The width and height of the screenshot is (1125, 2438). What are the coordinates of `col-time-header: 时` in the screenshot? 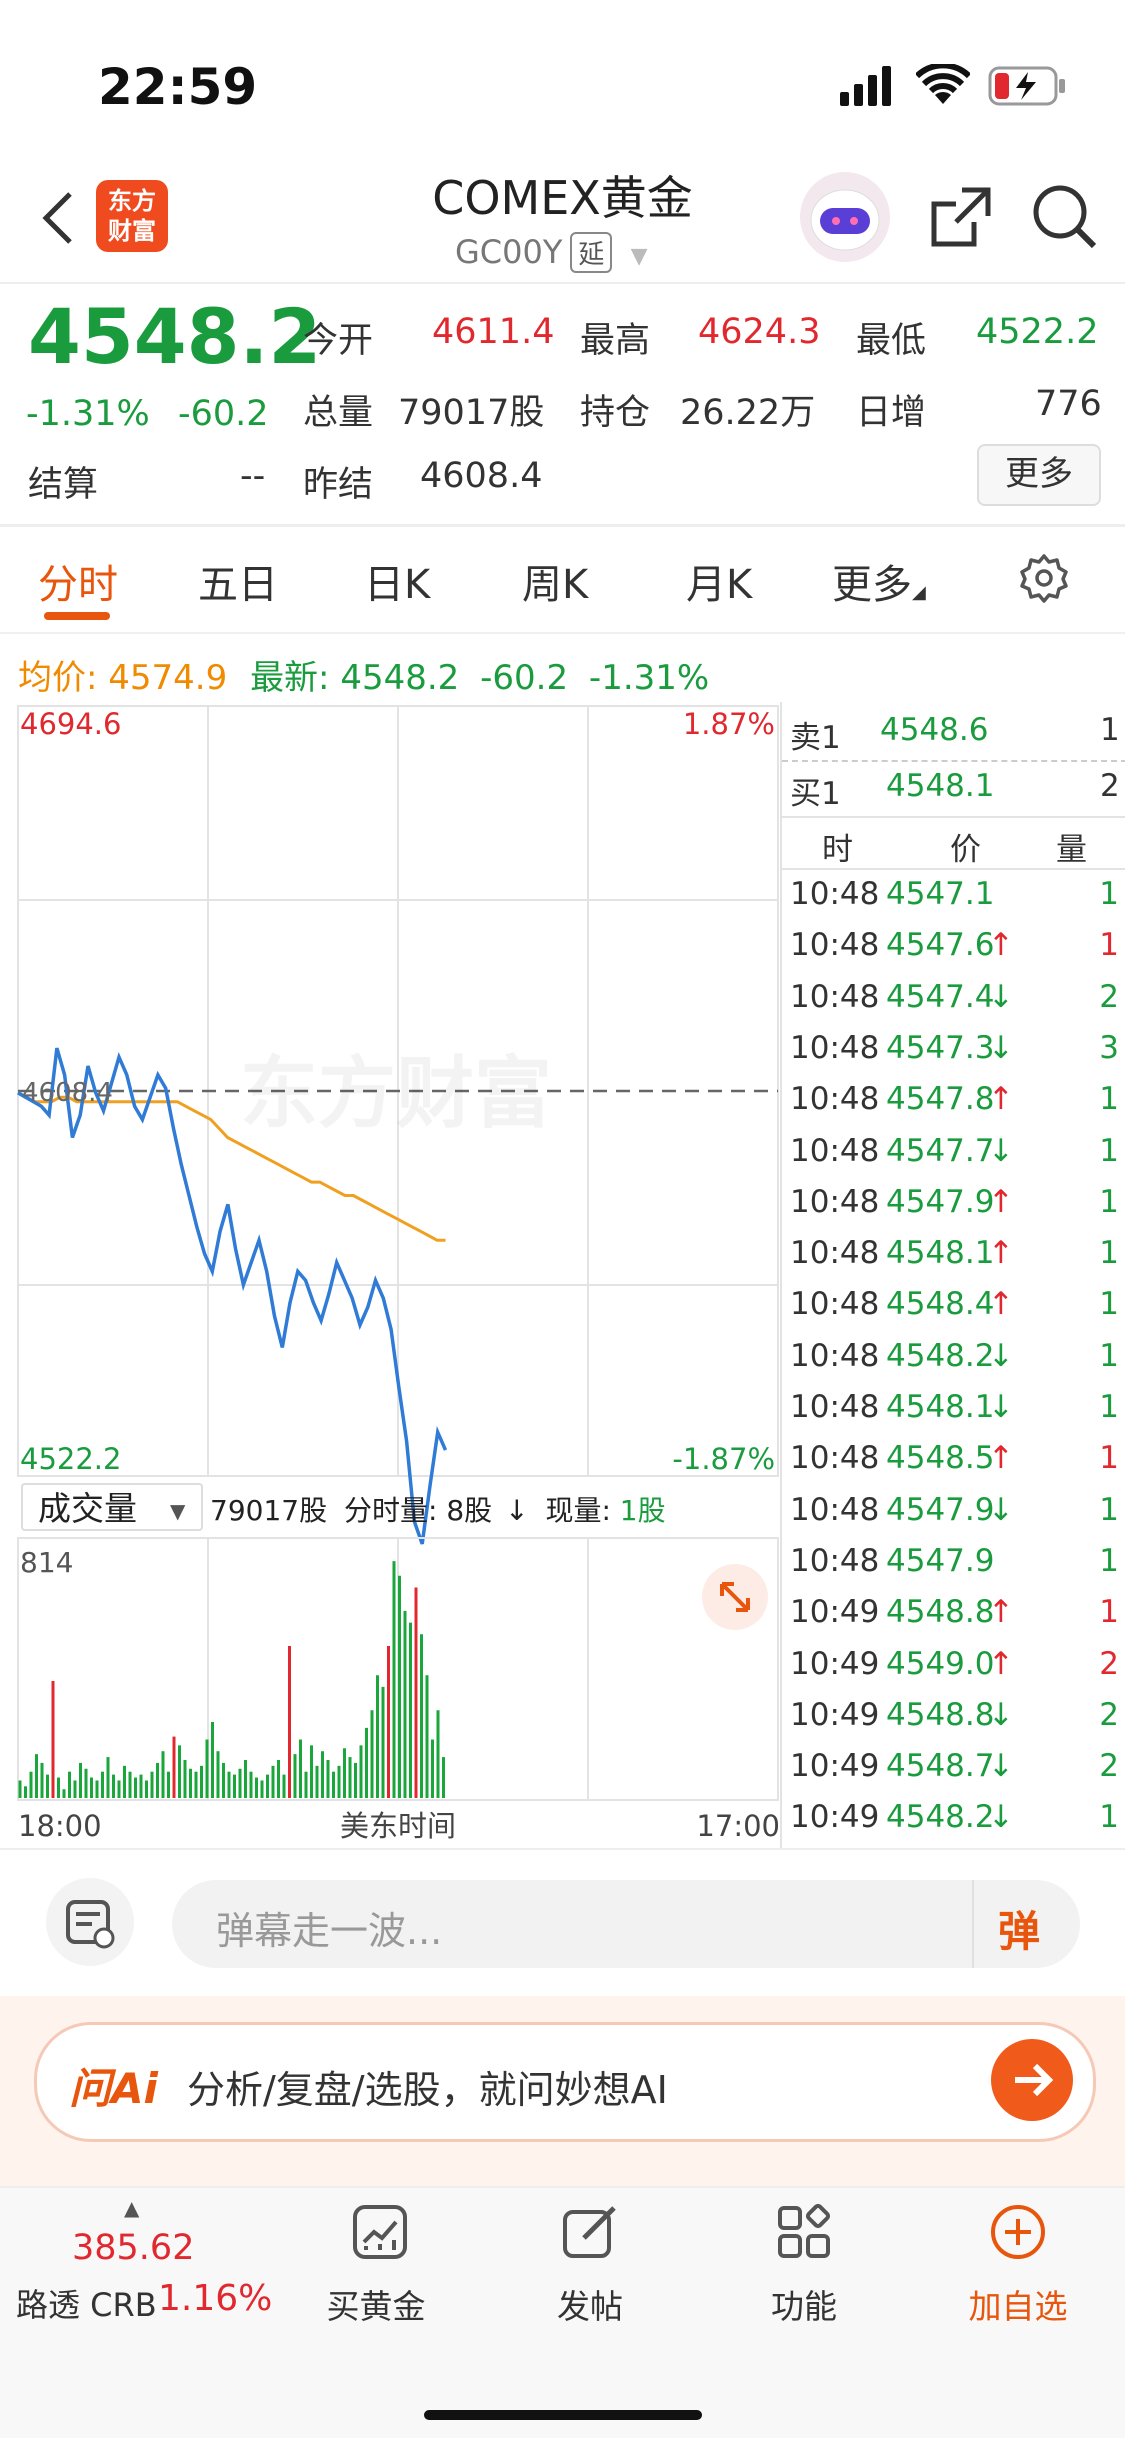 It's located at (837, 850).